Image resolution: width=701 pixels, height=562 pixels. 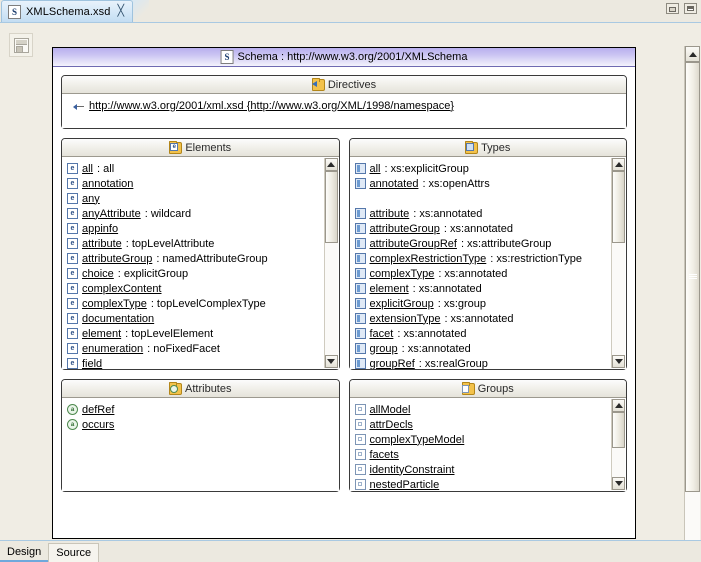 I want to click on list-item: attributeGroup : xs:annotated, so click(x=490, y=228).